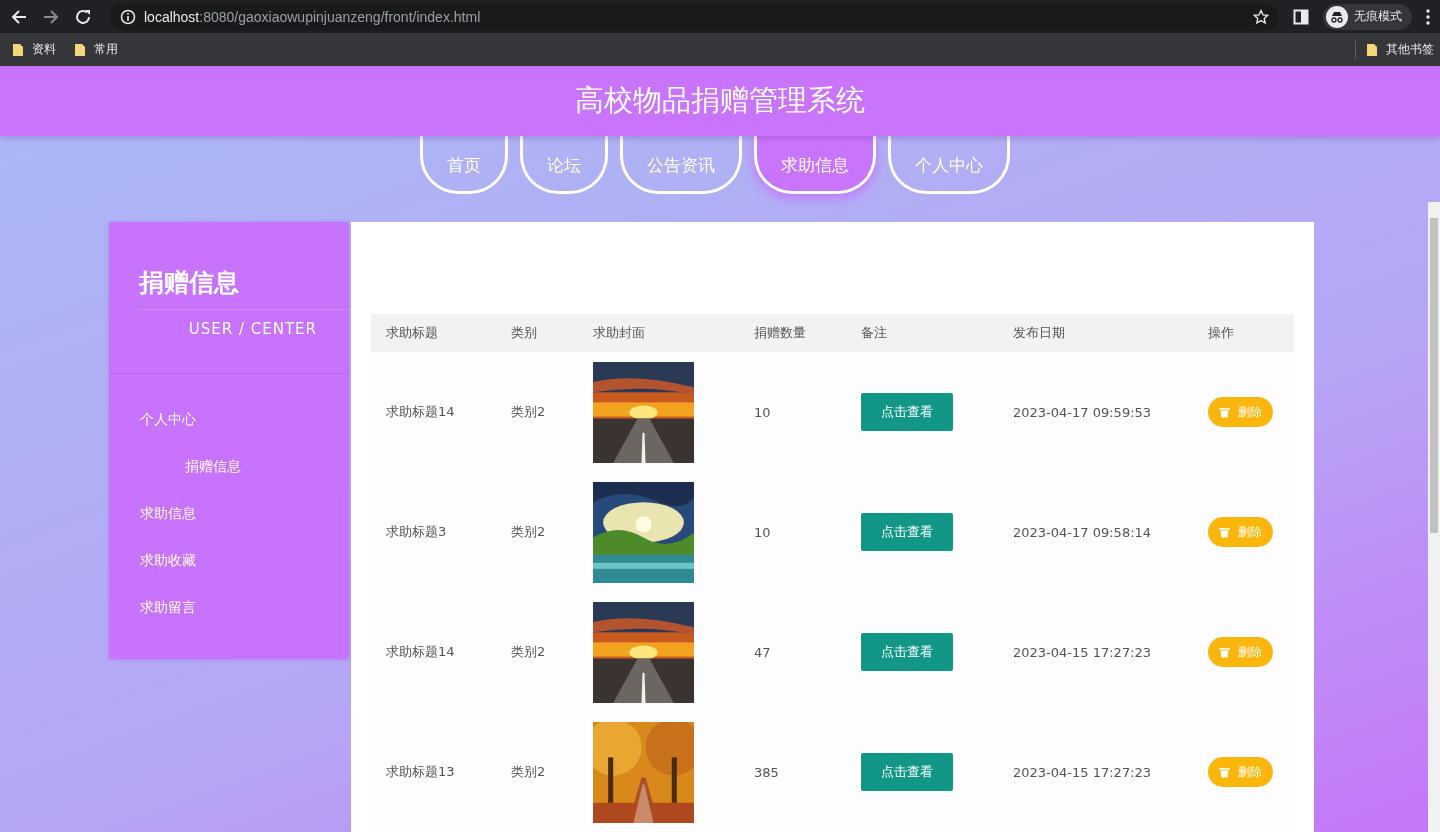  What do you see at coordinates (763, 652) in the screenshot?
I see `table-cell-text: 47` at bounding box center [763, 652].